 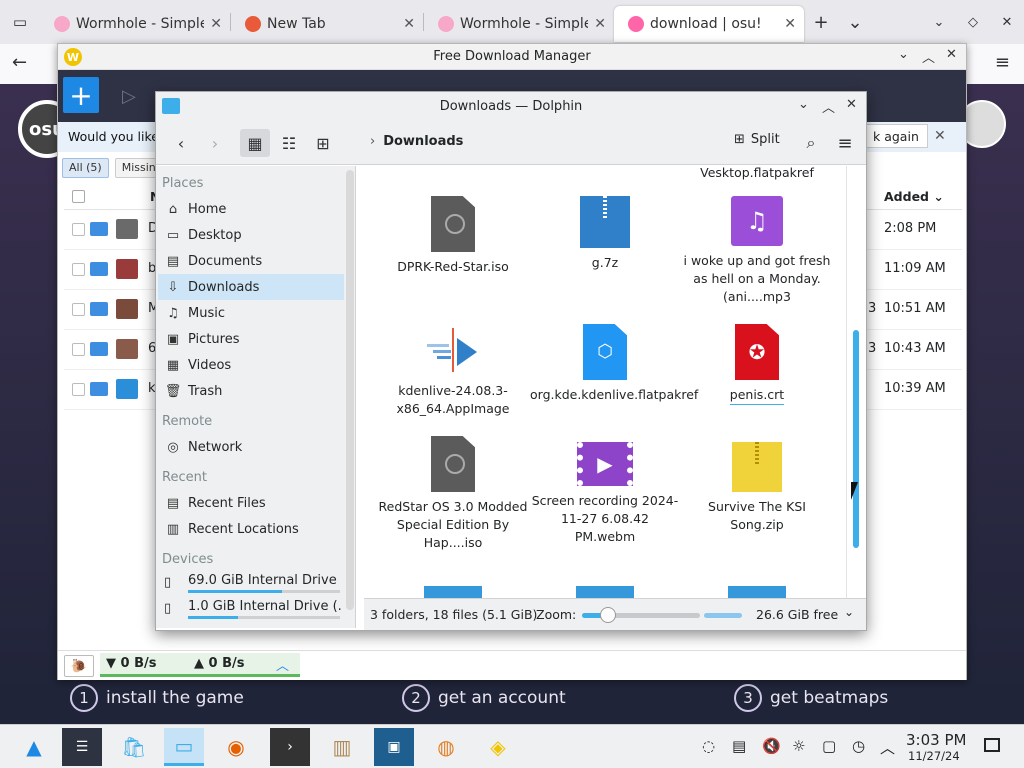 I want to click on firefox-icon: ◉, so click(x=236, y=747).